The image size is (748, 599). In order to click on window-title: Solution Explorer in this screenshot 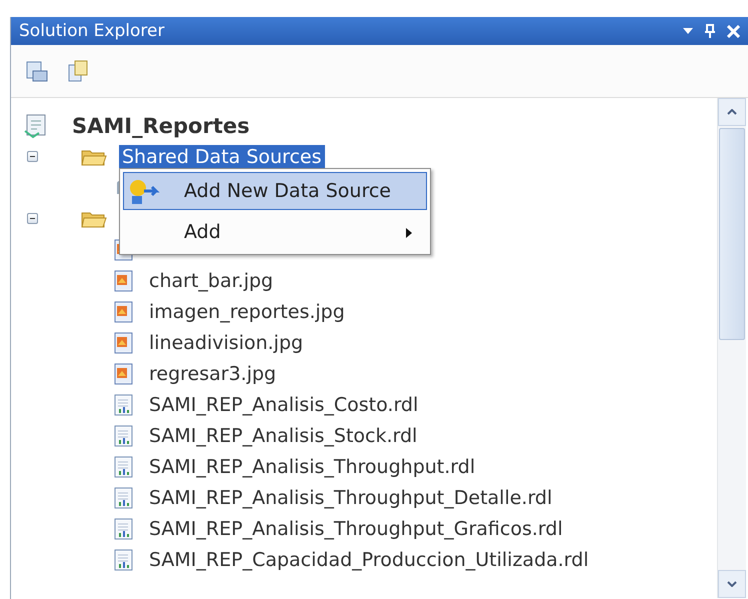, I will do `click(92, 31)`.